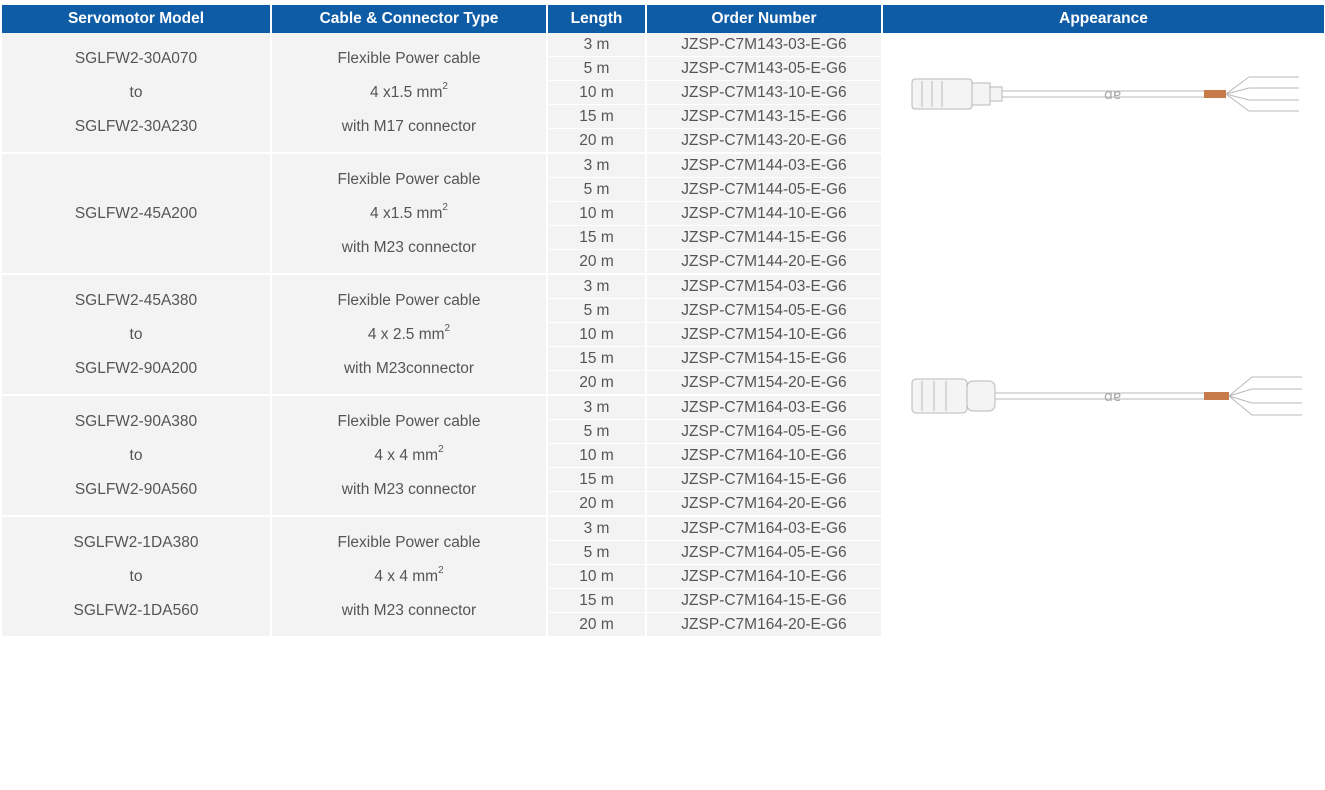 This screenshot has height=790, width=1325. What do you see at coordinates (765, 69) in the screenshot?
I see `order-number-cell: JZSP-C7M143-05-E-G6` at bounding box center [765, 69].